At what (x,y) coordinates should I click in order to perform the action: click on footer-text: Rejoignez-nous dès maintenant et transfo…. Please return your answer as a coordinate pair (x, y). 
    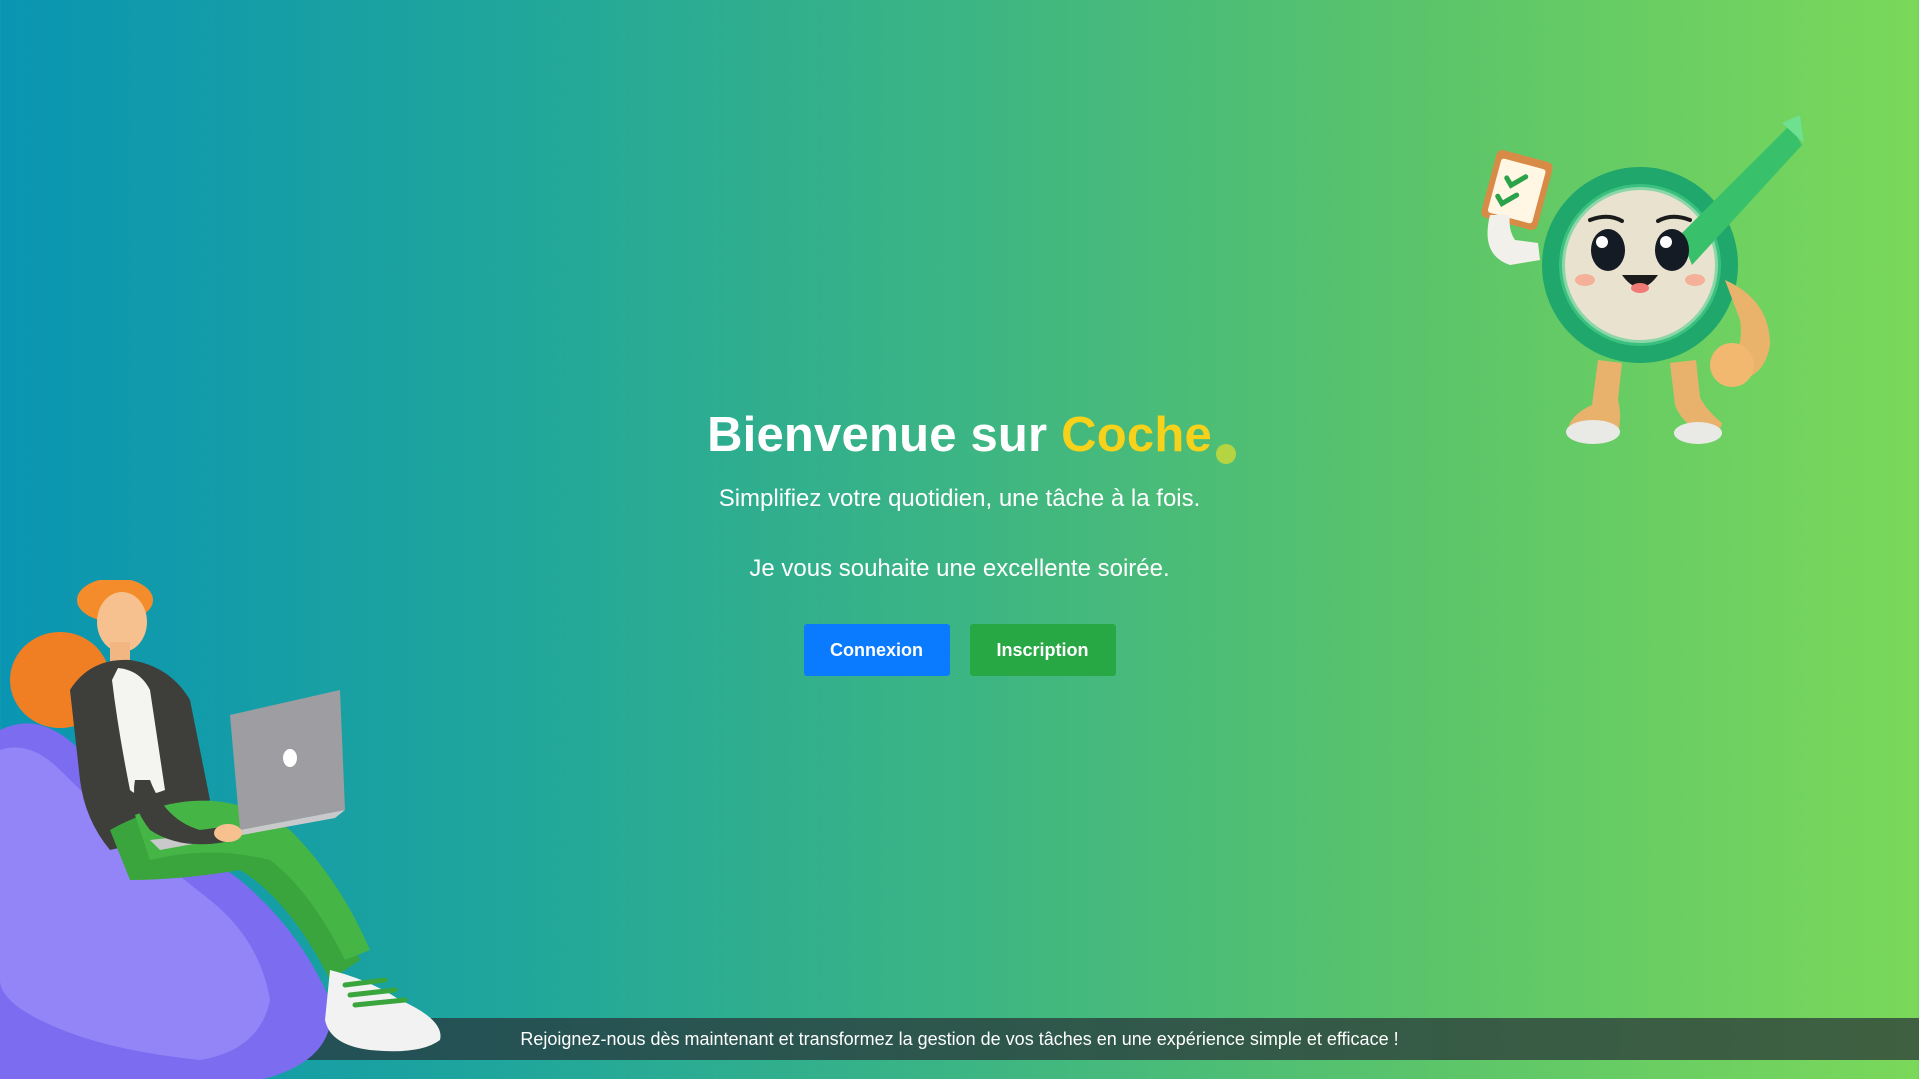
    Looking at the image, I should click on (959, 1039).